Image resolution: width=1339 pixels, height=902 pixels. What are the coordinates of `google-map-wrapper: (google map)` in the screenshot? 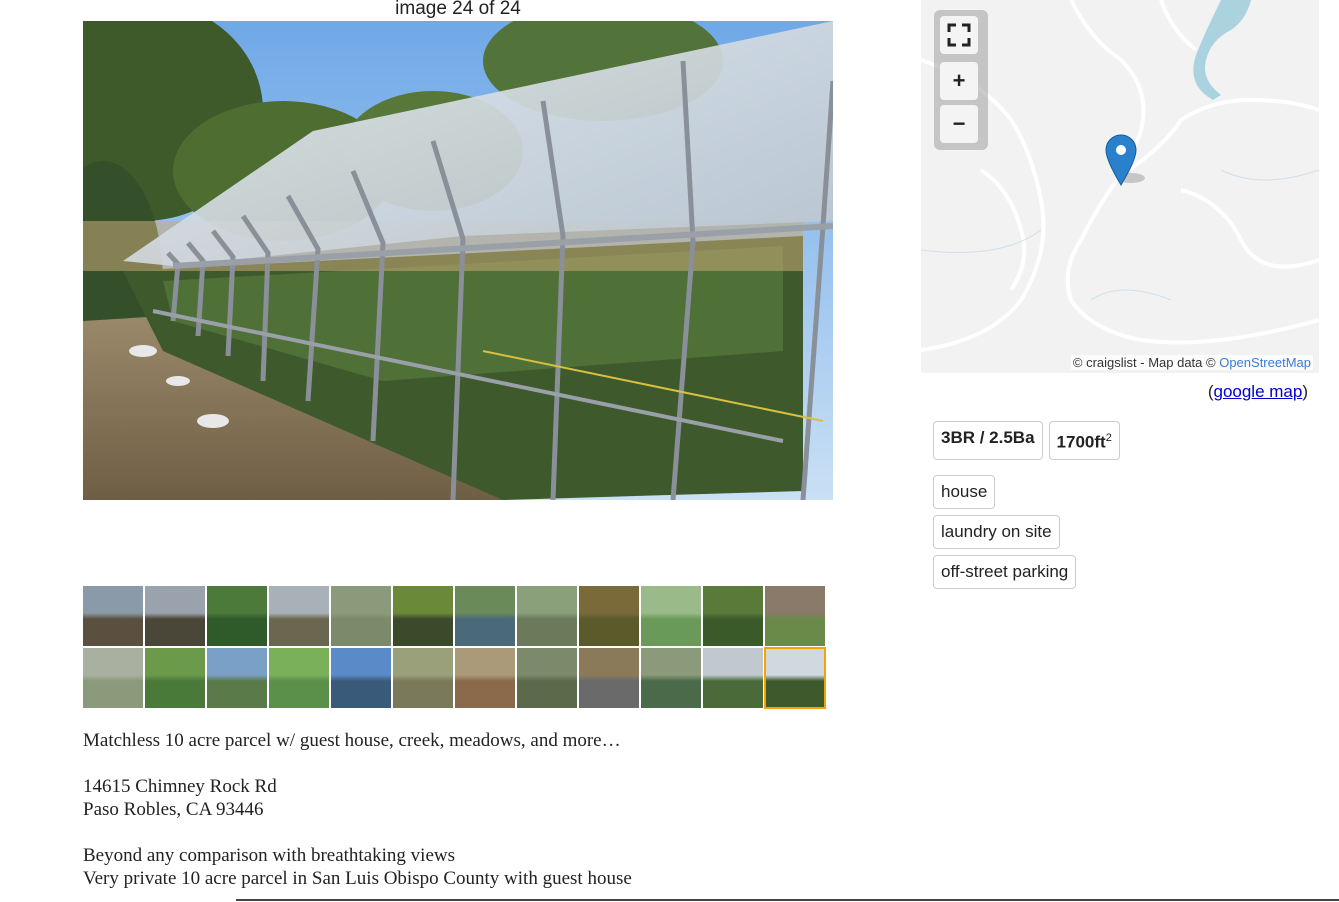 It's located at (1258, 392).